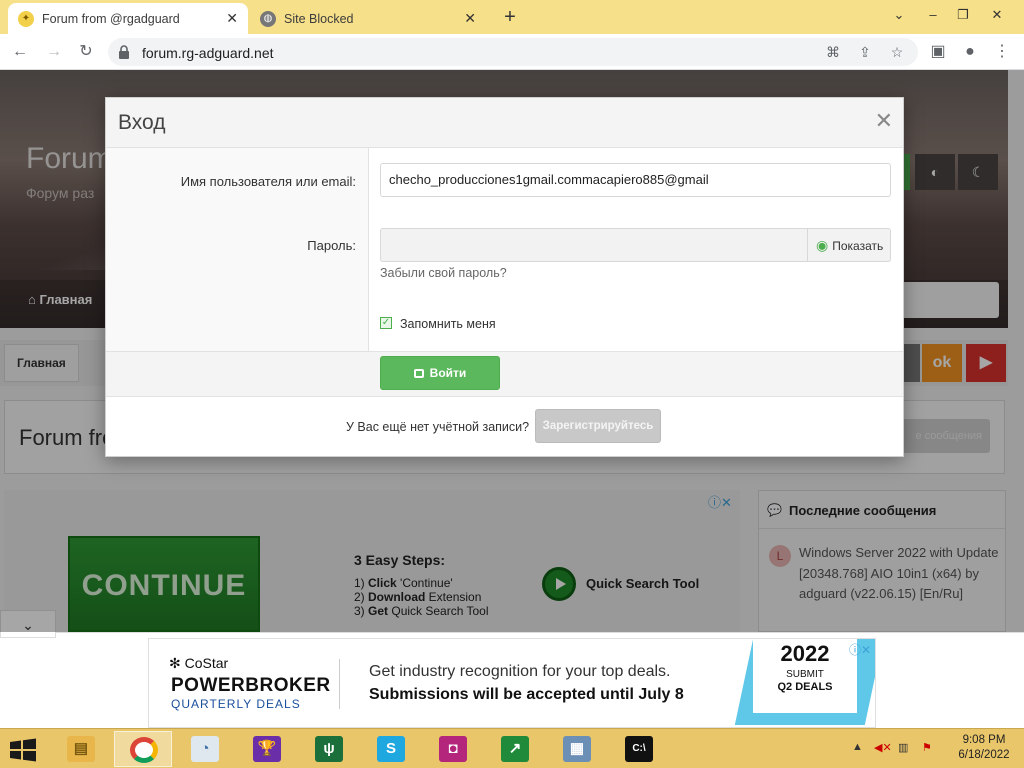  What do you see at coordinates (448, 373) in the screenshot?
I see `login-button-label: Войти` at bounding box center [448, 373].